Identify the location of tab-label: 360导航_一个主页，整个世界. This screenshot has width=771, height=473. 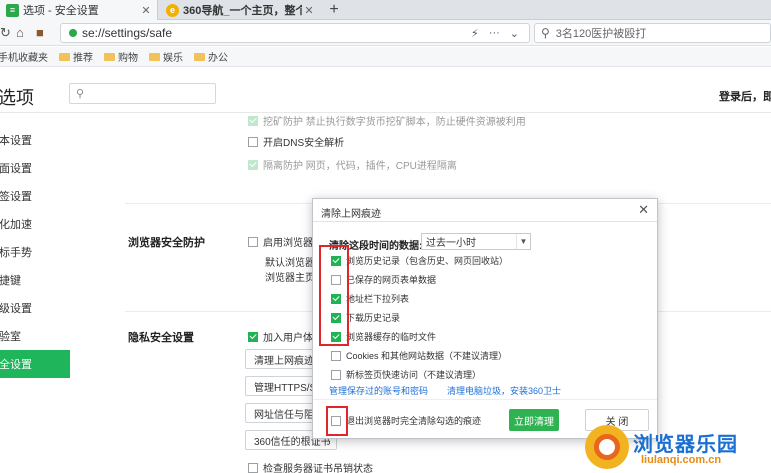
(242, 11).